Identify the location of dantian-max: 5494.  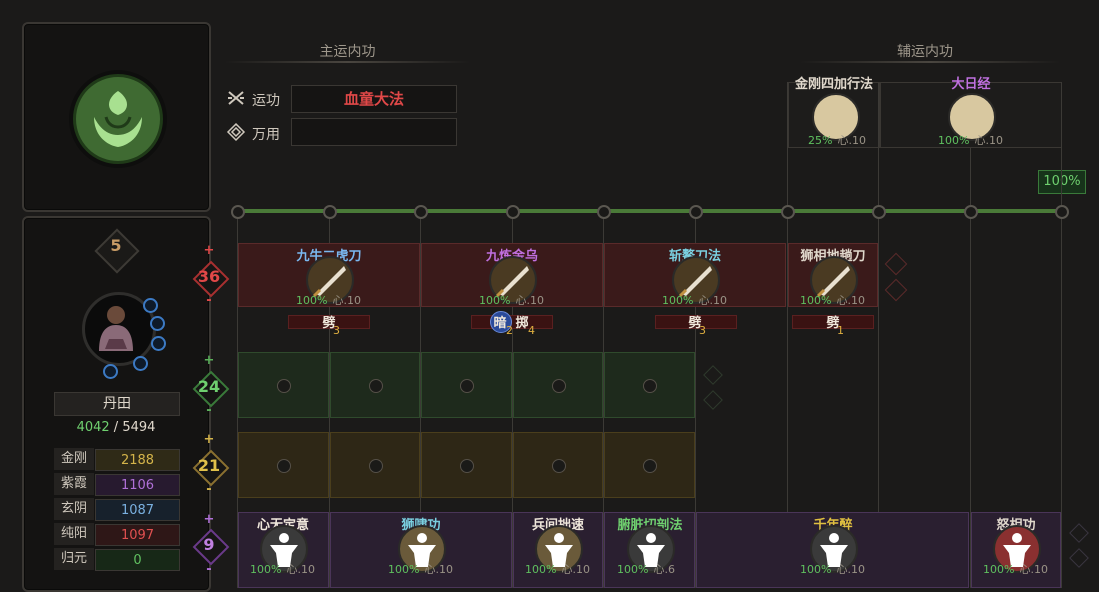
(139, 427).